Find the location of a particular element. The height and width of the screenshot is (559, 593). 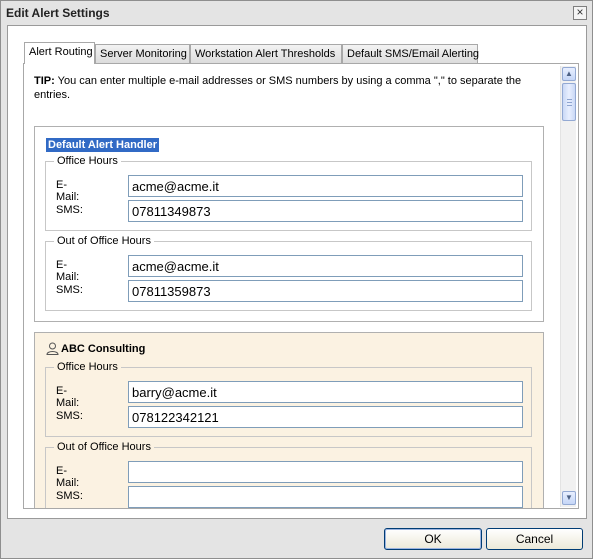

tab-server-monitoring: Server Monitoring is located at coordinates (142, 53).